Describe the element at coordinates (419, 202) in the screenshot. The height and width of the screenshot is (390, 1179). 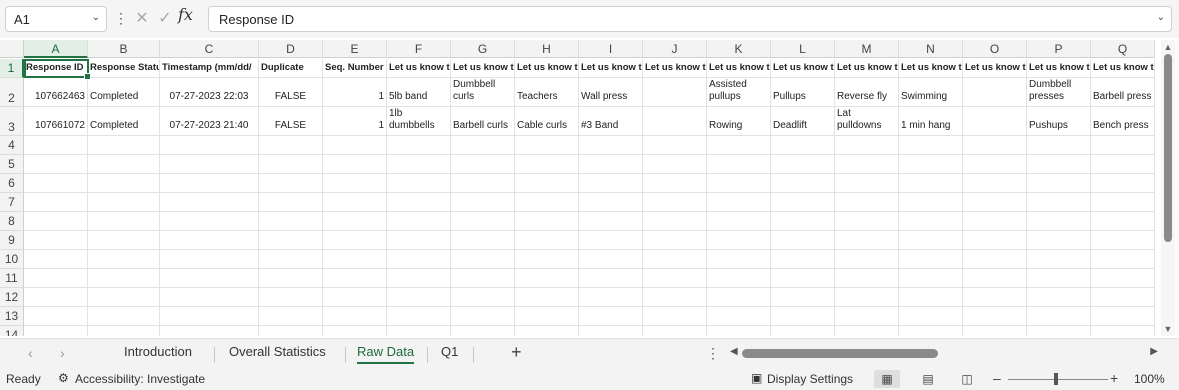
I see `cell-f7` at that location.